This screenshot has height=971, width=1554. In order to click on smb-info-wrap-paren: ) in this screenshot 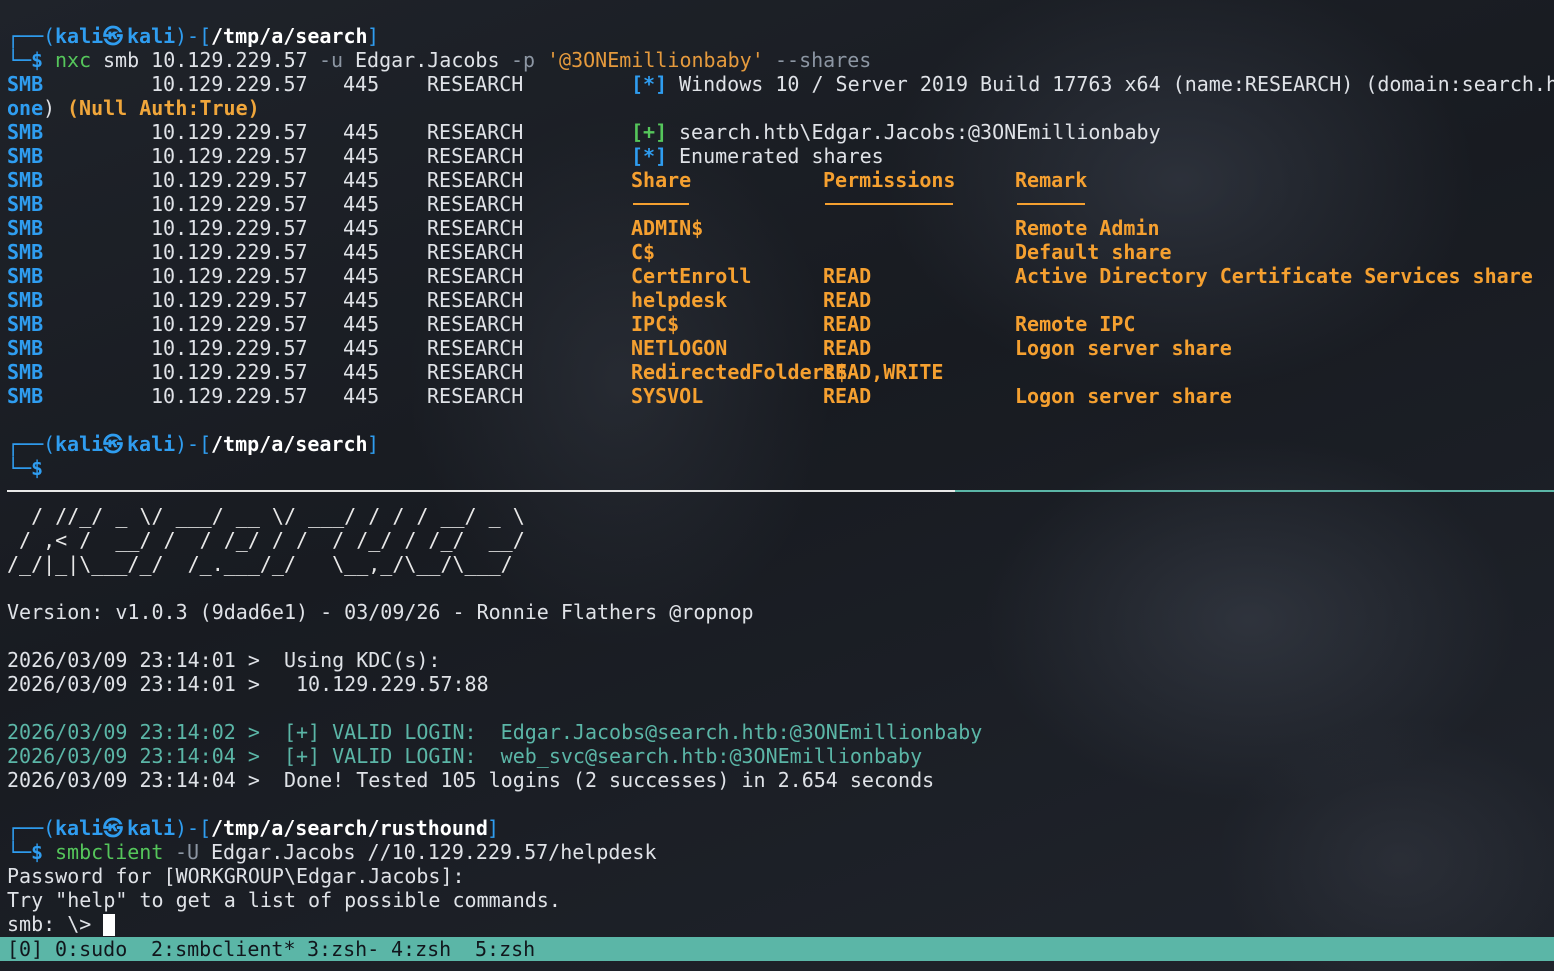, I will do `click(49, 108)`.